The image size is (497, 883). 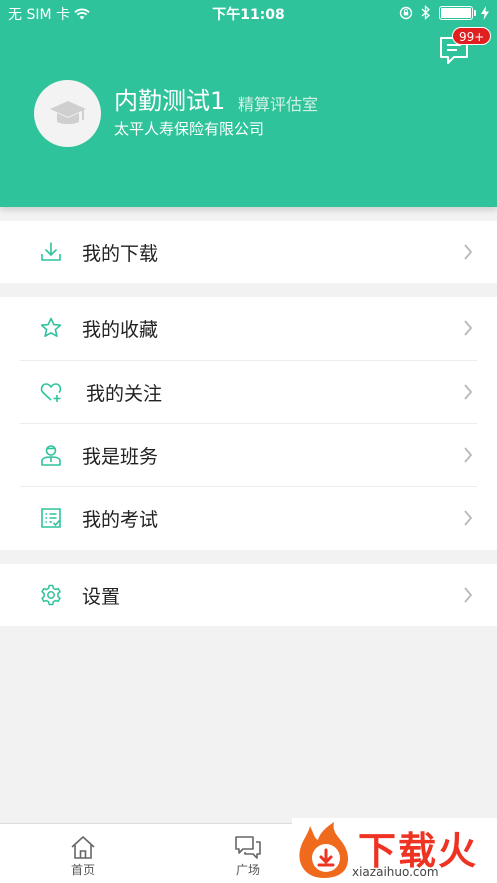 What do you see at coordinates (425, 12) in the screenshot?
I see `bluetooth-icon` at bounding box center [425, 12].